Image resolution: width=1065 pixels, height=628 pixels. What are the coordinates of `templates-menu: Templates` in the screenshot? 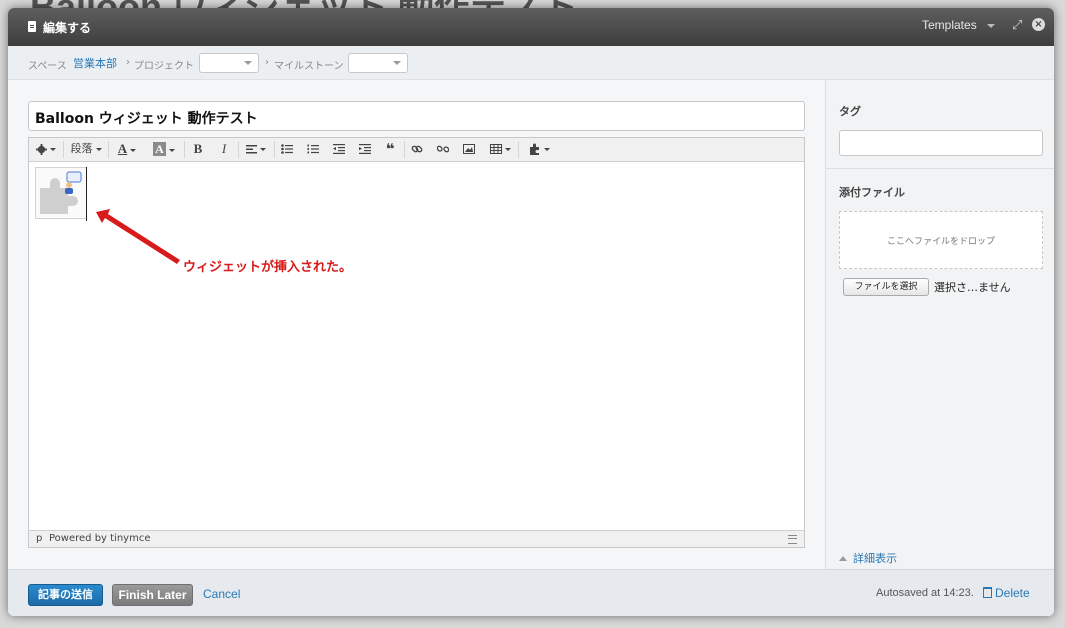 It's located at (949, 25).